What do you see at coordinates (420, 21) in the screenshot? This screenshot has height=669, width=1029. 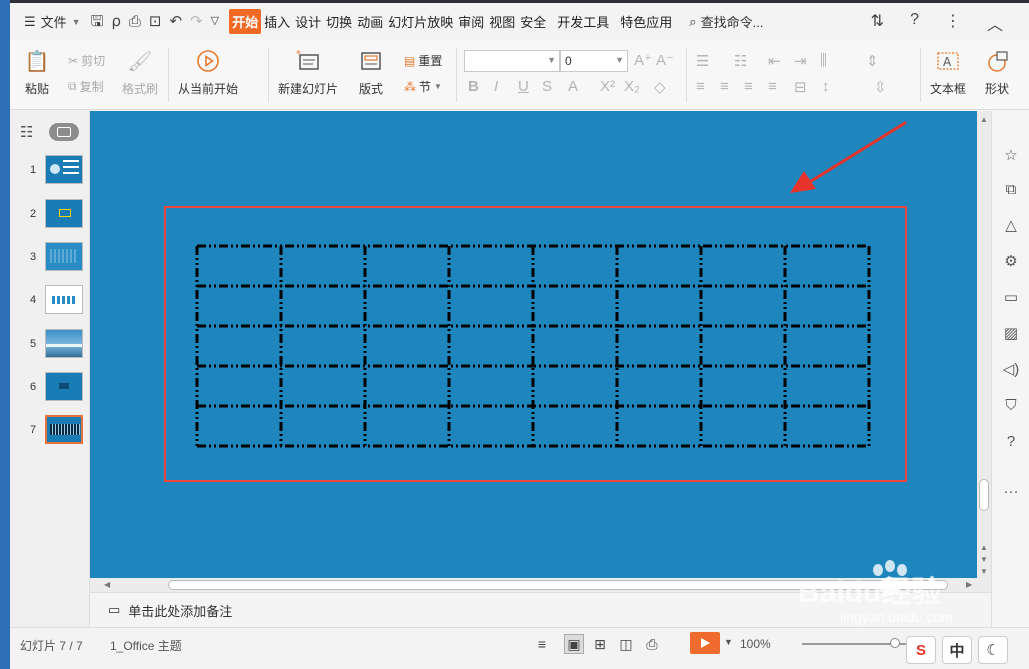 I see `tab-slideshow: 幻灯片放映` at bounding box center [420, 21].